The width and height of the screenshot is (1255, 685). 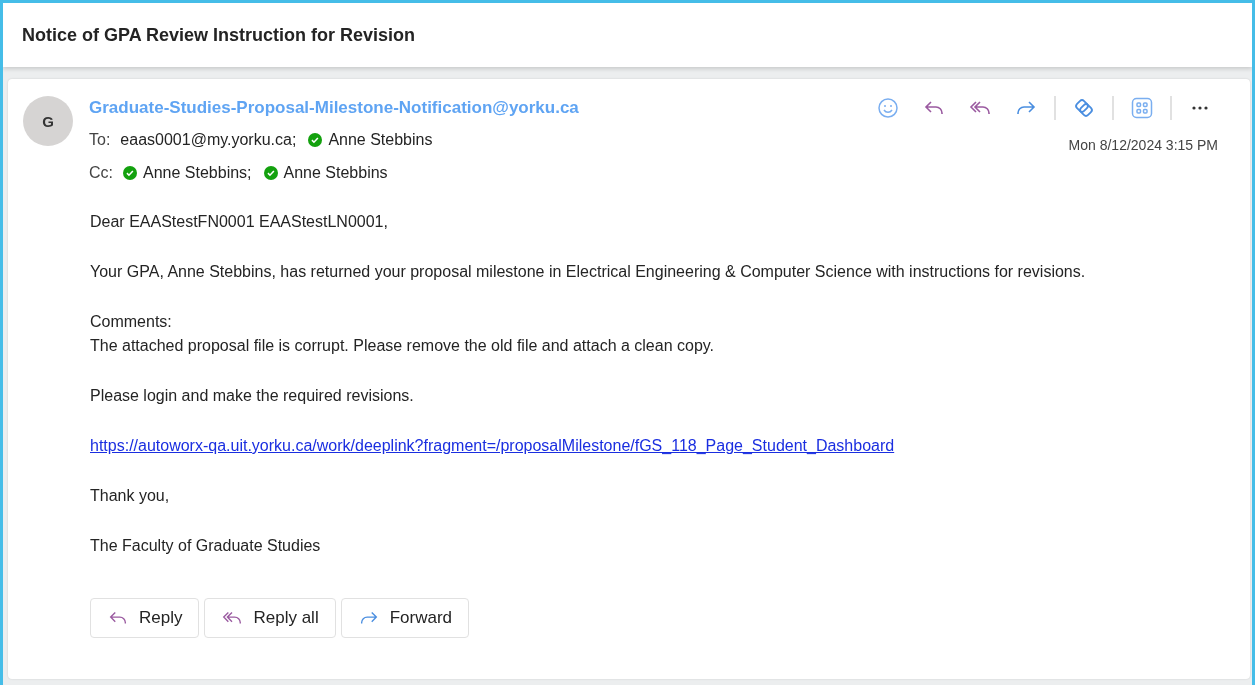 What do you see at coordinates (270, 618) in the screenshot?
I see `reply-all-button: Reply all` at bounding box center [270, 618].